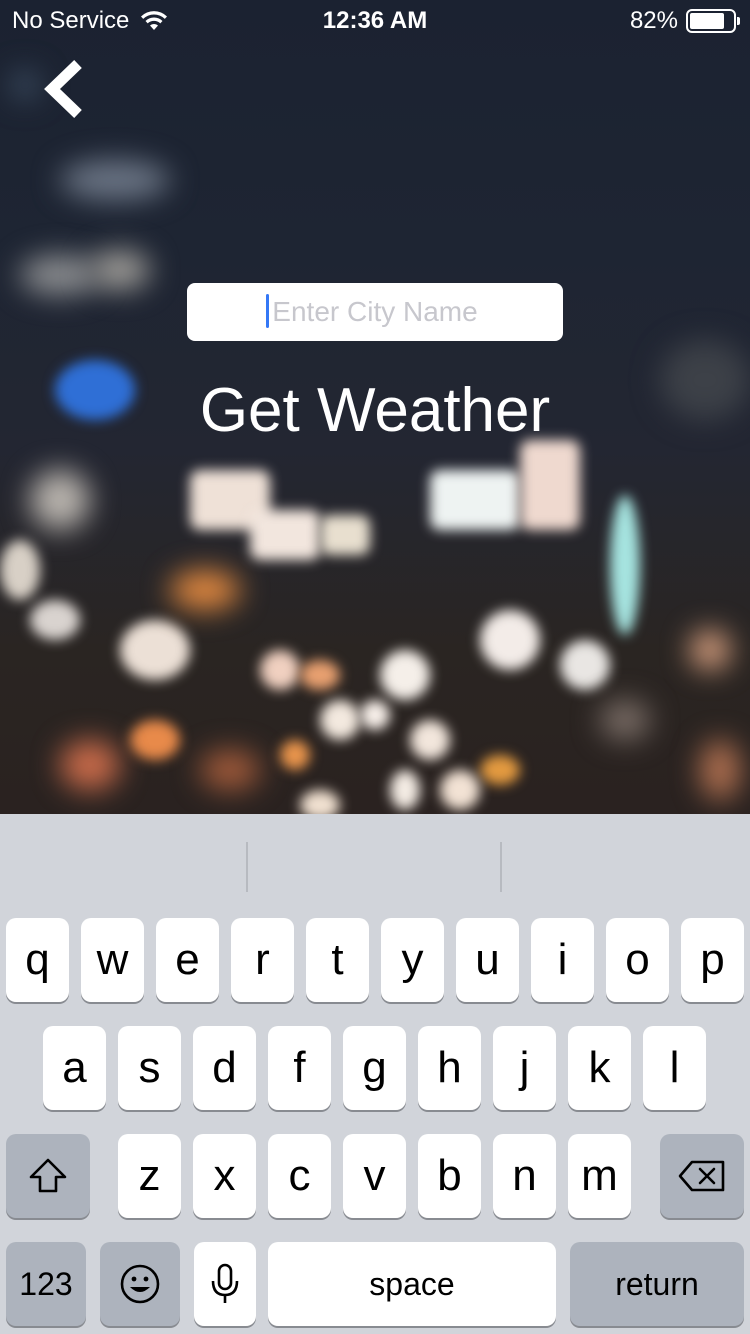  Describe the element at coordinates (684, 21) in the screenshot. I see `battery-status: 82%` at that location.